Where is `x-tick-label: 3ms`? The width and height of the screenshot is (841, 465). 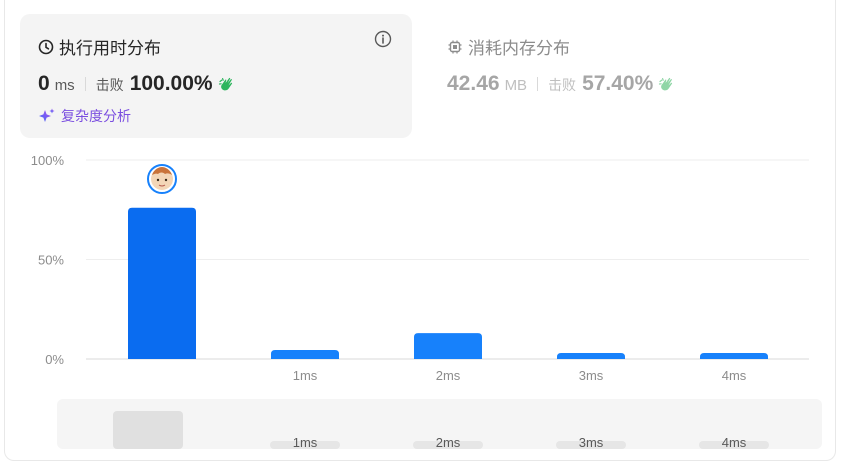
x-tick-label: 3ms is located at coordinates (591, 375).